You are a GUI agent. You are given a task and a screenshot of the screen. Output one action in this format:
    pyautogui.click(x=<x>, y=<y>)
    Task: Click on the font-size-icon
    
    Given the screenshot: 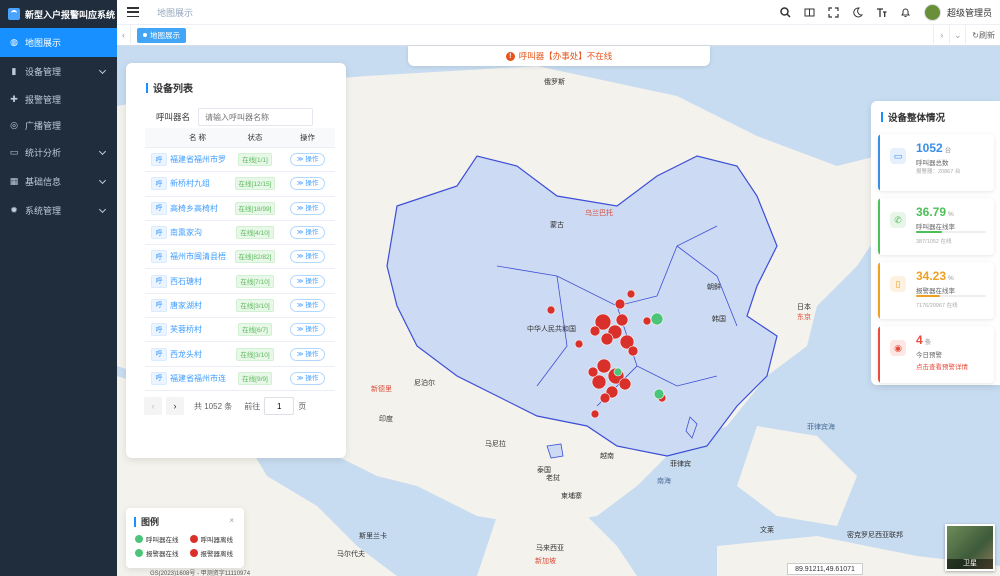 What is the action you would take?
    pyautogui.click(x=882, y=12)
    